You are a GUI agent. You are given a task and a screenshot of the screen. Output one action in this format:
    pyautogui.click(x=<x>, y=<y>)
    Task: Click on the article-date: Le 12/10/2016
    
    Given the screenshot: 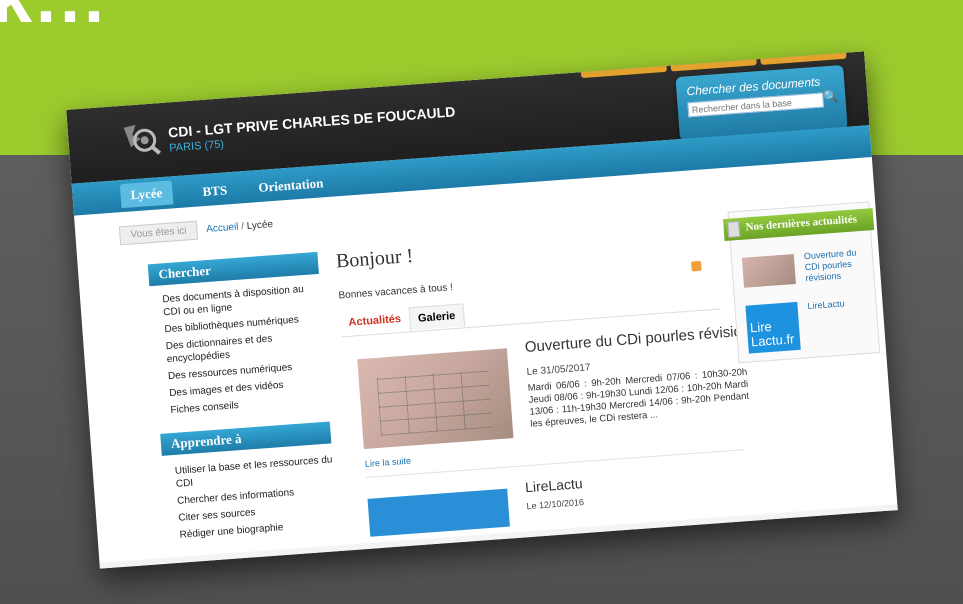 What is the action you would take?
    pyautogui.click(x=555, y=504)
    